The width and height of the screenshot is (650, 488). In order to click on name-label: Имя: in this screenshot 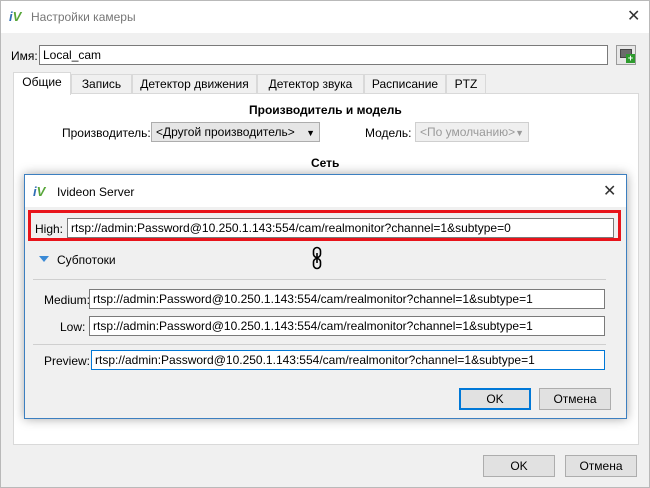, I will do `click(24, 56)`.